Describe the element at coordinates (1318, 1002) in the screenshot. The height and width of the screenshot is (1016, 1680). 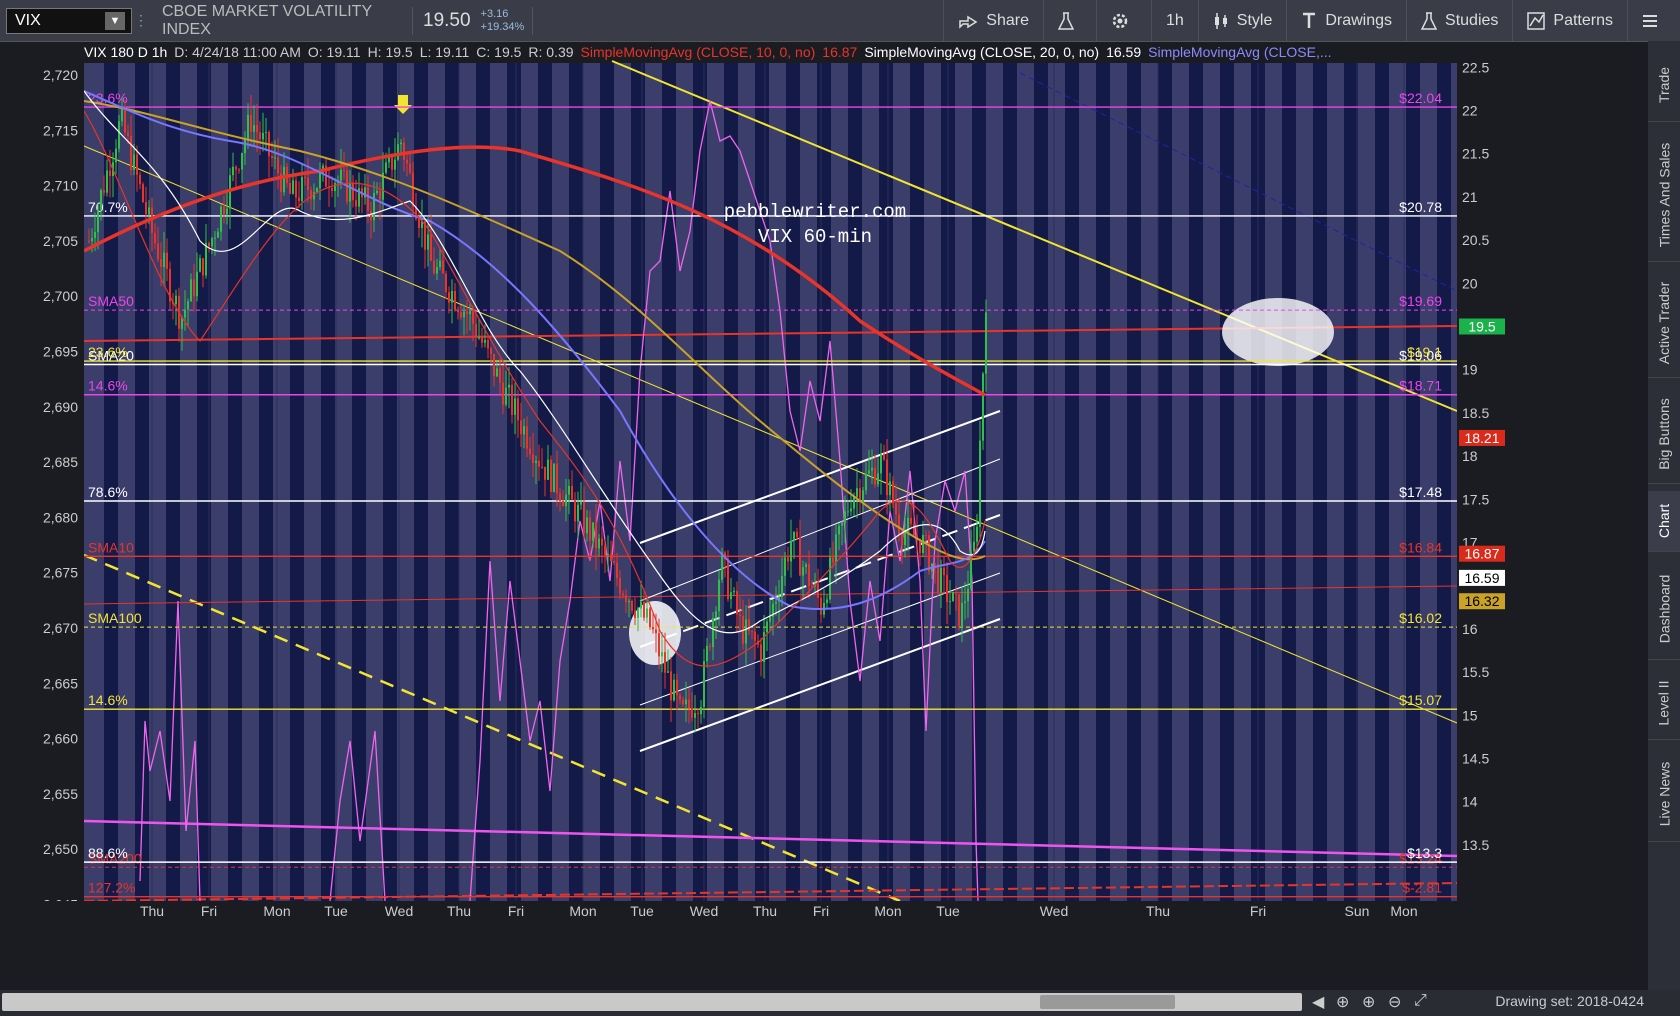
I see `scroll-left-icon: ◀` at that location.